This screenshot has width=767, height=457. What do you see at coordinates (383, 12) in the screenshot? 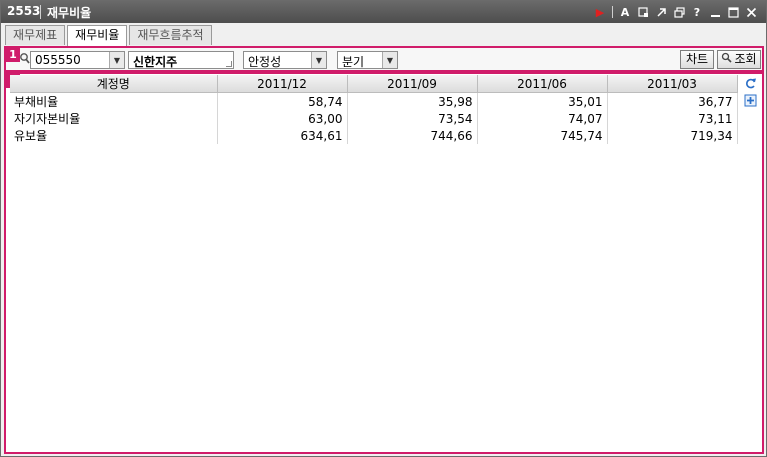
I see `title-bar: 2553 재무비율 ▶ A ?` at bounding box center [383, 12].